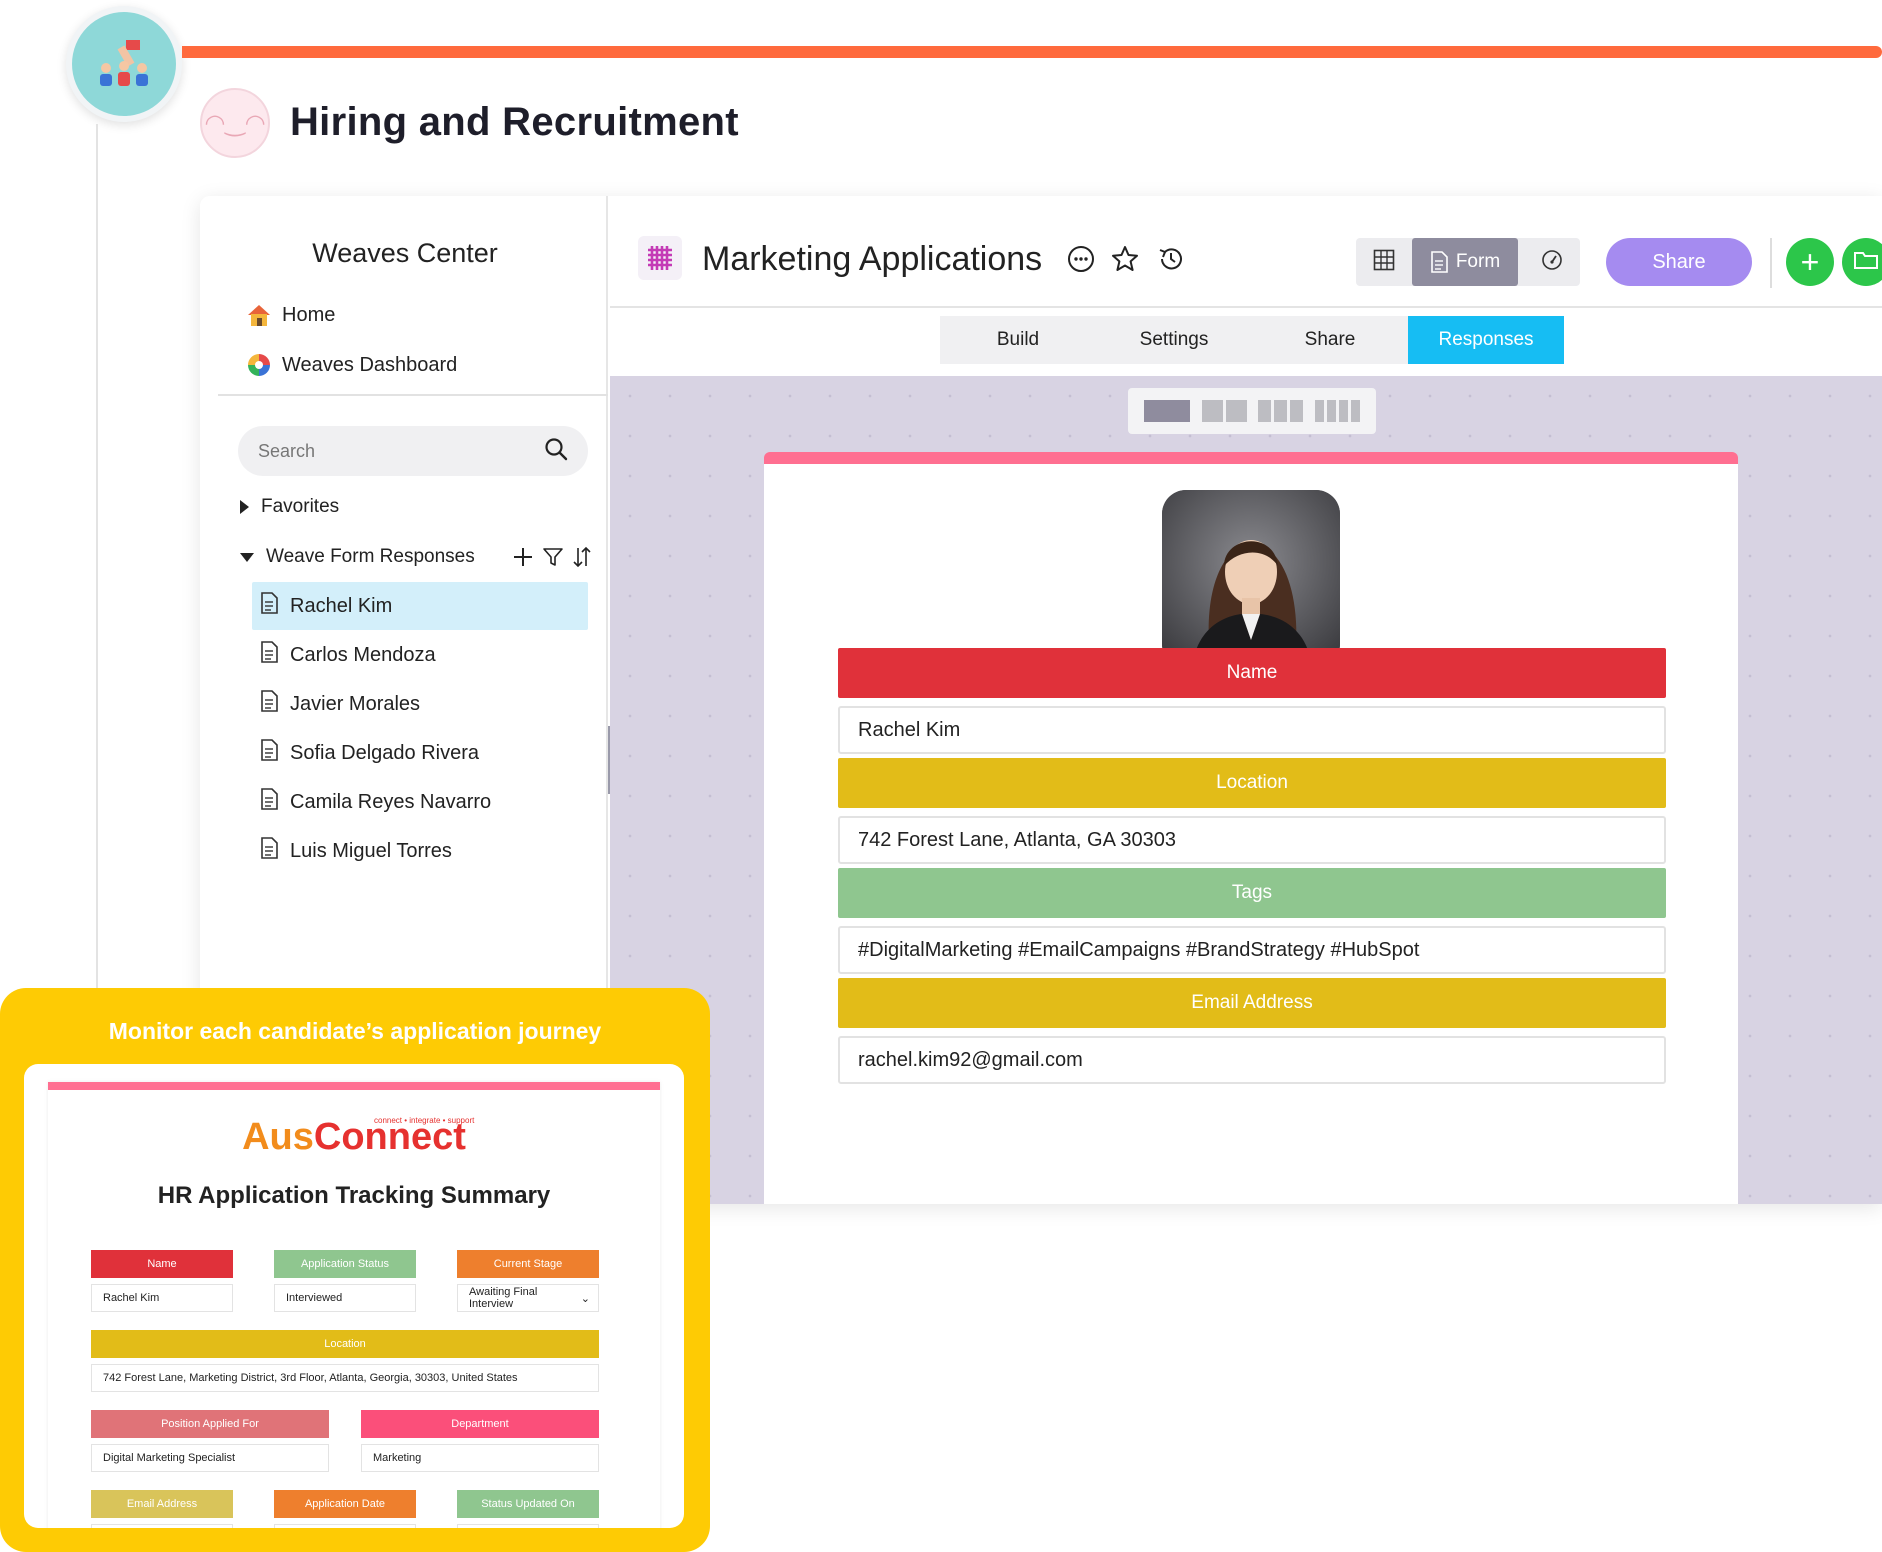 The image size is (1882, 1552). I want to click on summary-name-value: Rachel Kim, so click(162, 1298).